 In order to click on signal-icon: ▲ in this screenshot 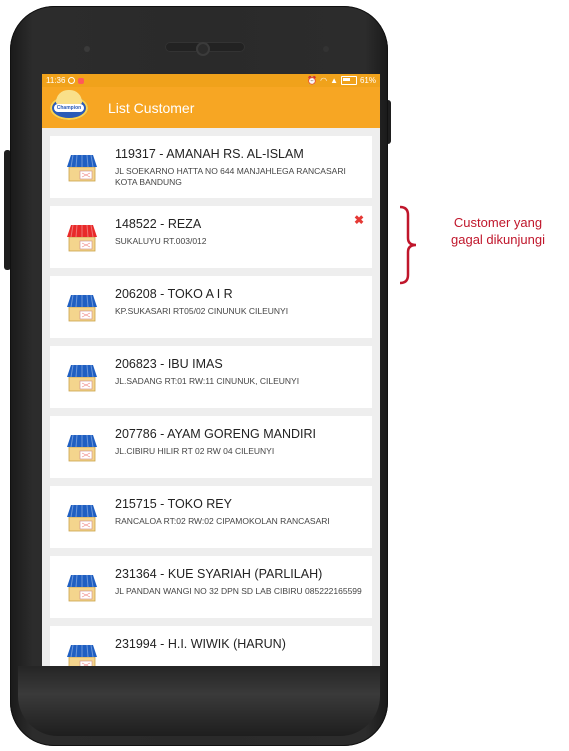, I will do `click(334, 80)`.